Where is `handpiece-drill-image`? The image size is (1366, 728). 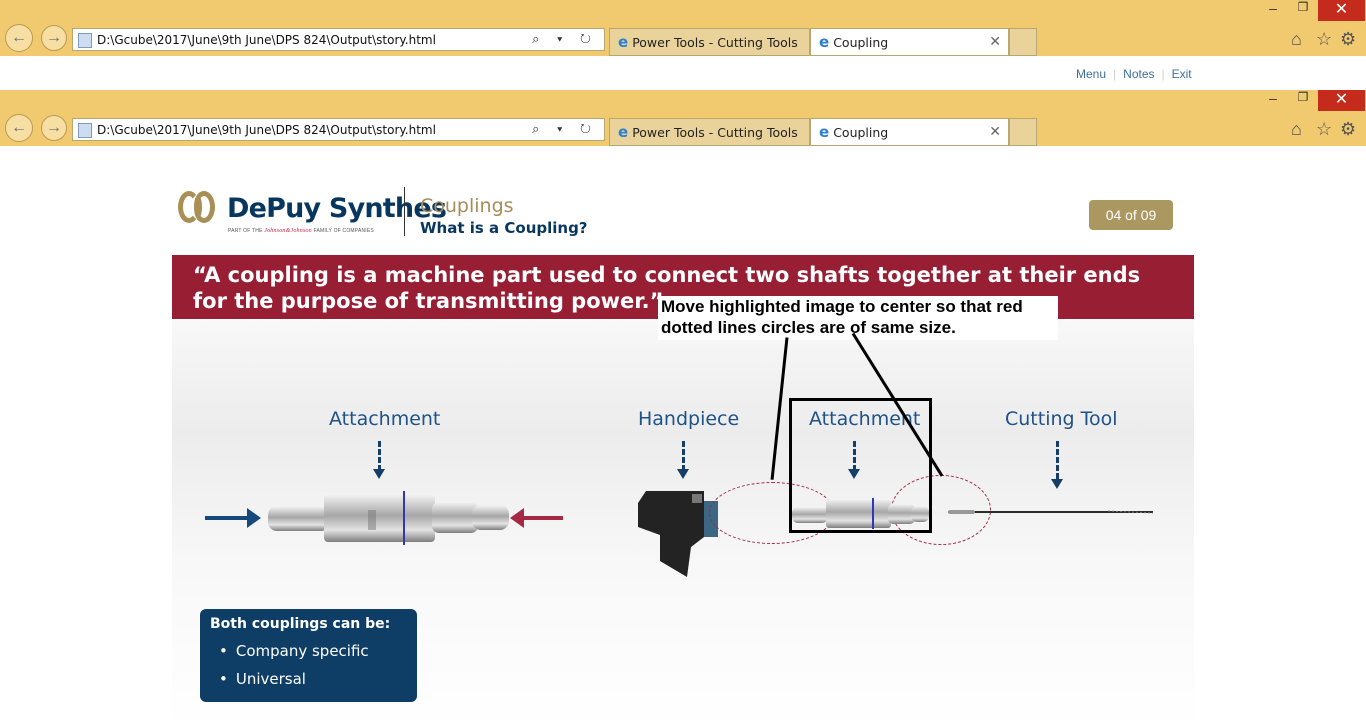
handpiece-drill-image is located at coordinates (678, 534).